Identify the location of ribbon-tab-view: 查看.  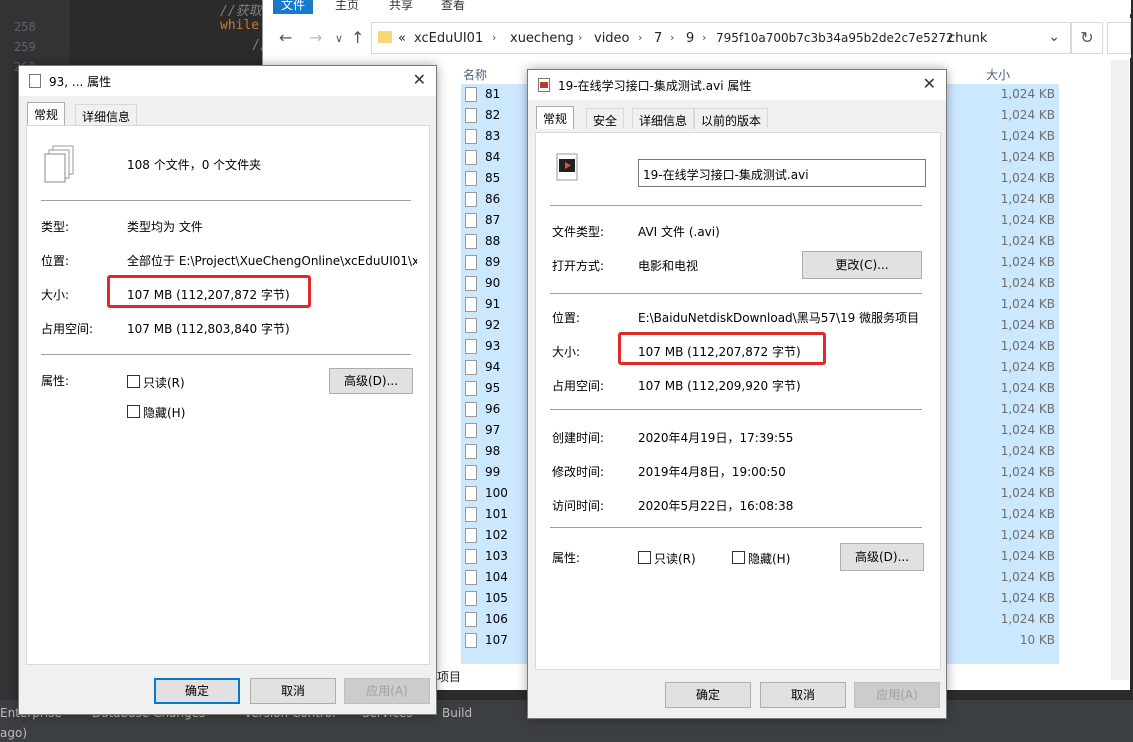
(453, 7).